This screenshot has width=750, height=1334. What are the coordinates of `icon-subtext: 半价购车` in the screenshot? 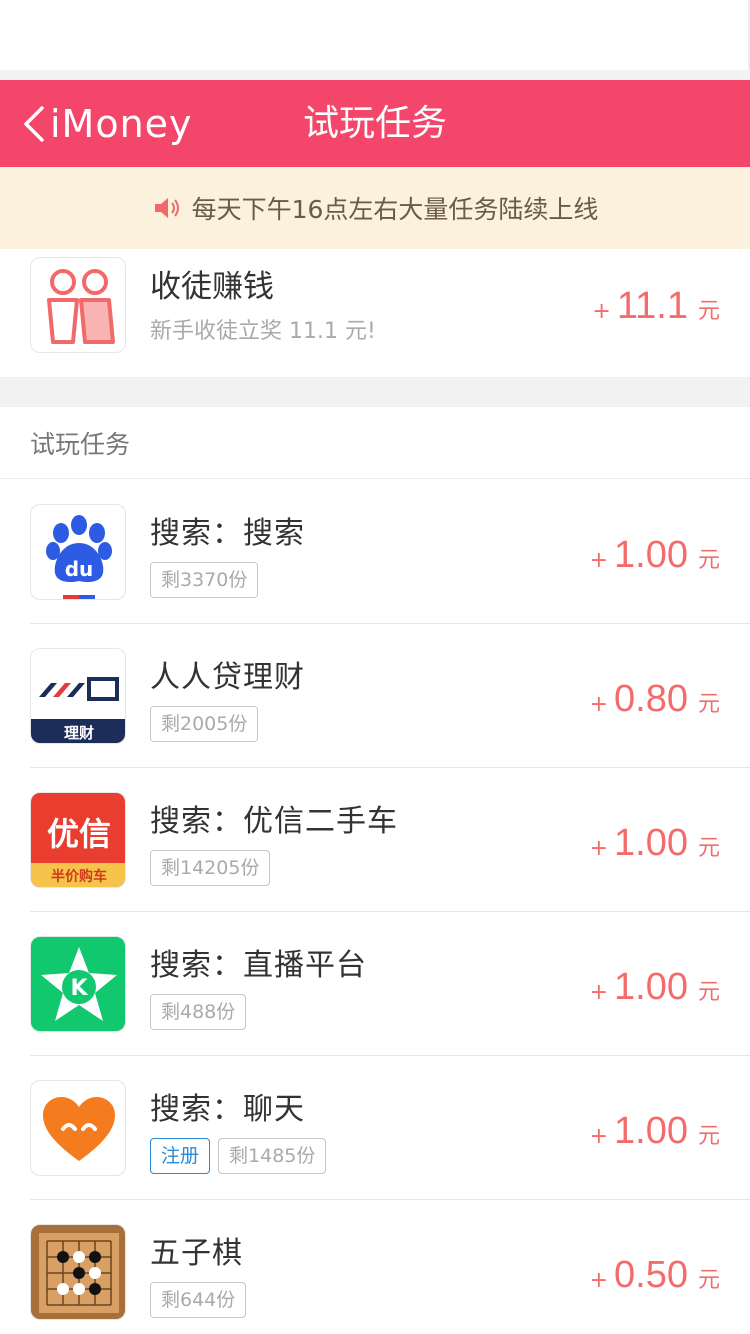 It's located at (79, 876).